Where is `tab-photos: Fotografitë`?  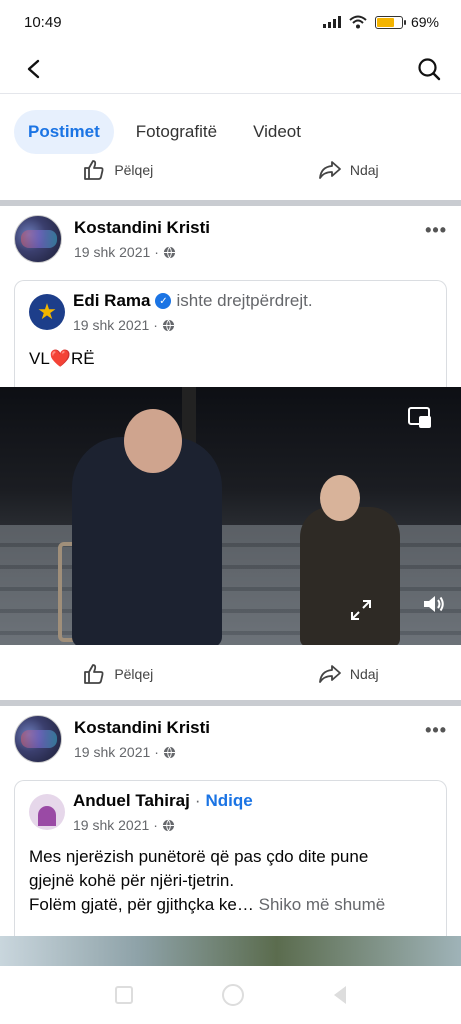 tab-photos: Fotografitë is located at coordinates (176, 132).